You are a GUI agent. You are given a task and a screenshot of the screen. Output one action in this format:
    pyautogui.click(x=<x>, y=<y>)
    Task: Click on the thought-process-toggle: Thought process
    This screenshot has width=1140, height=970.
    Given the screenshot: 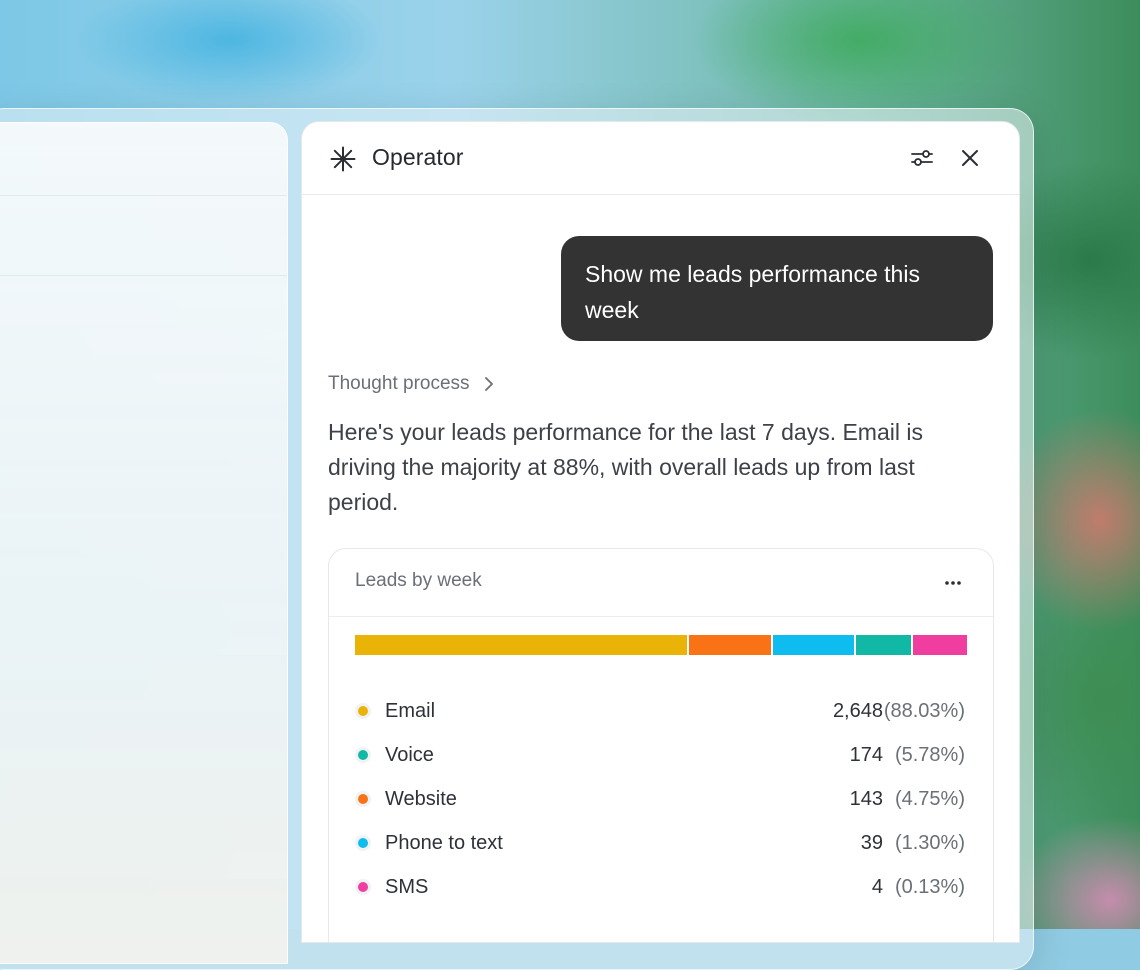 What is the action you would take?
    pyautogui.click(x=413, y=384)
    